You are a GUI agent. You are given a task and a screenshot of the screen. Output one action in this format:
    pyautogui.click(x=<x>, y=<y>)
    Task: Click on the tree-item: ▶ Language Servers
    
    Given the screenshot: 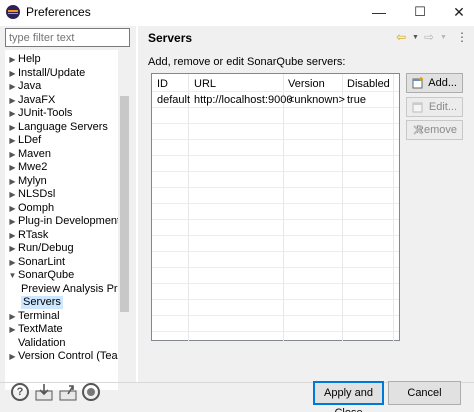 What is the action you would take?
    pyautogui.click(x=57, y=127)
    